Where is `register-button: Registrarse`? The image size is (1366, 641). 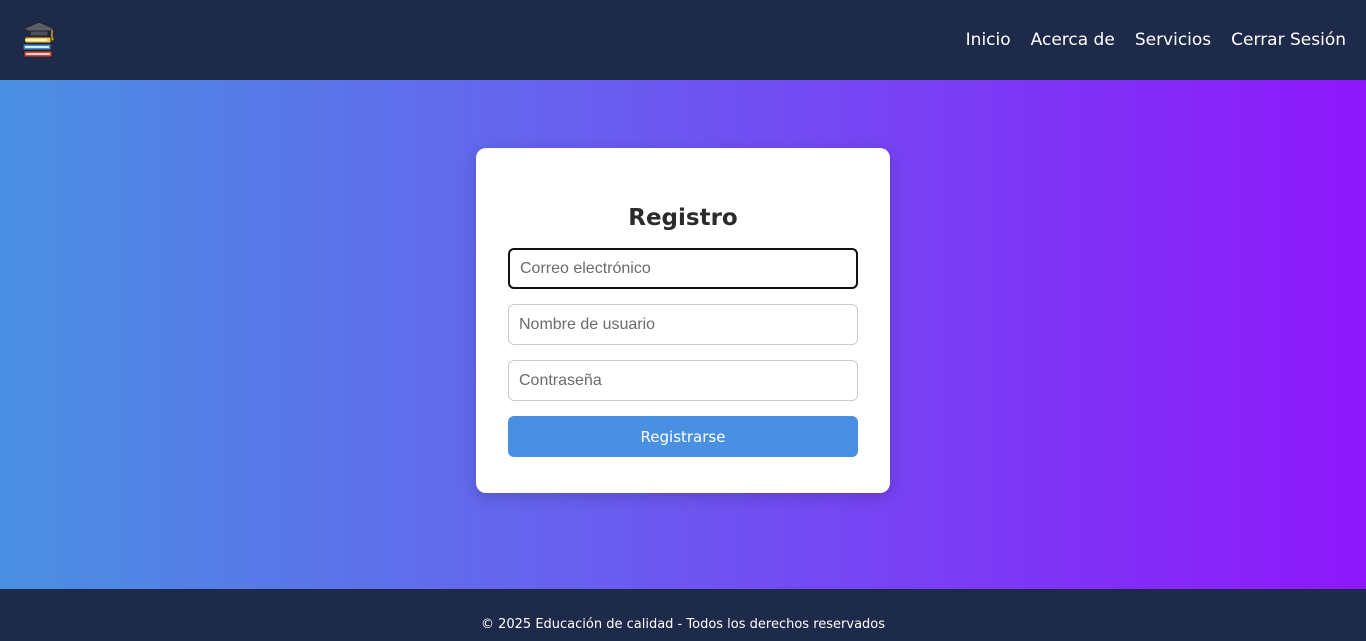 register-button: Registrarse is located at coordinates (683, 436).